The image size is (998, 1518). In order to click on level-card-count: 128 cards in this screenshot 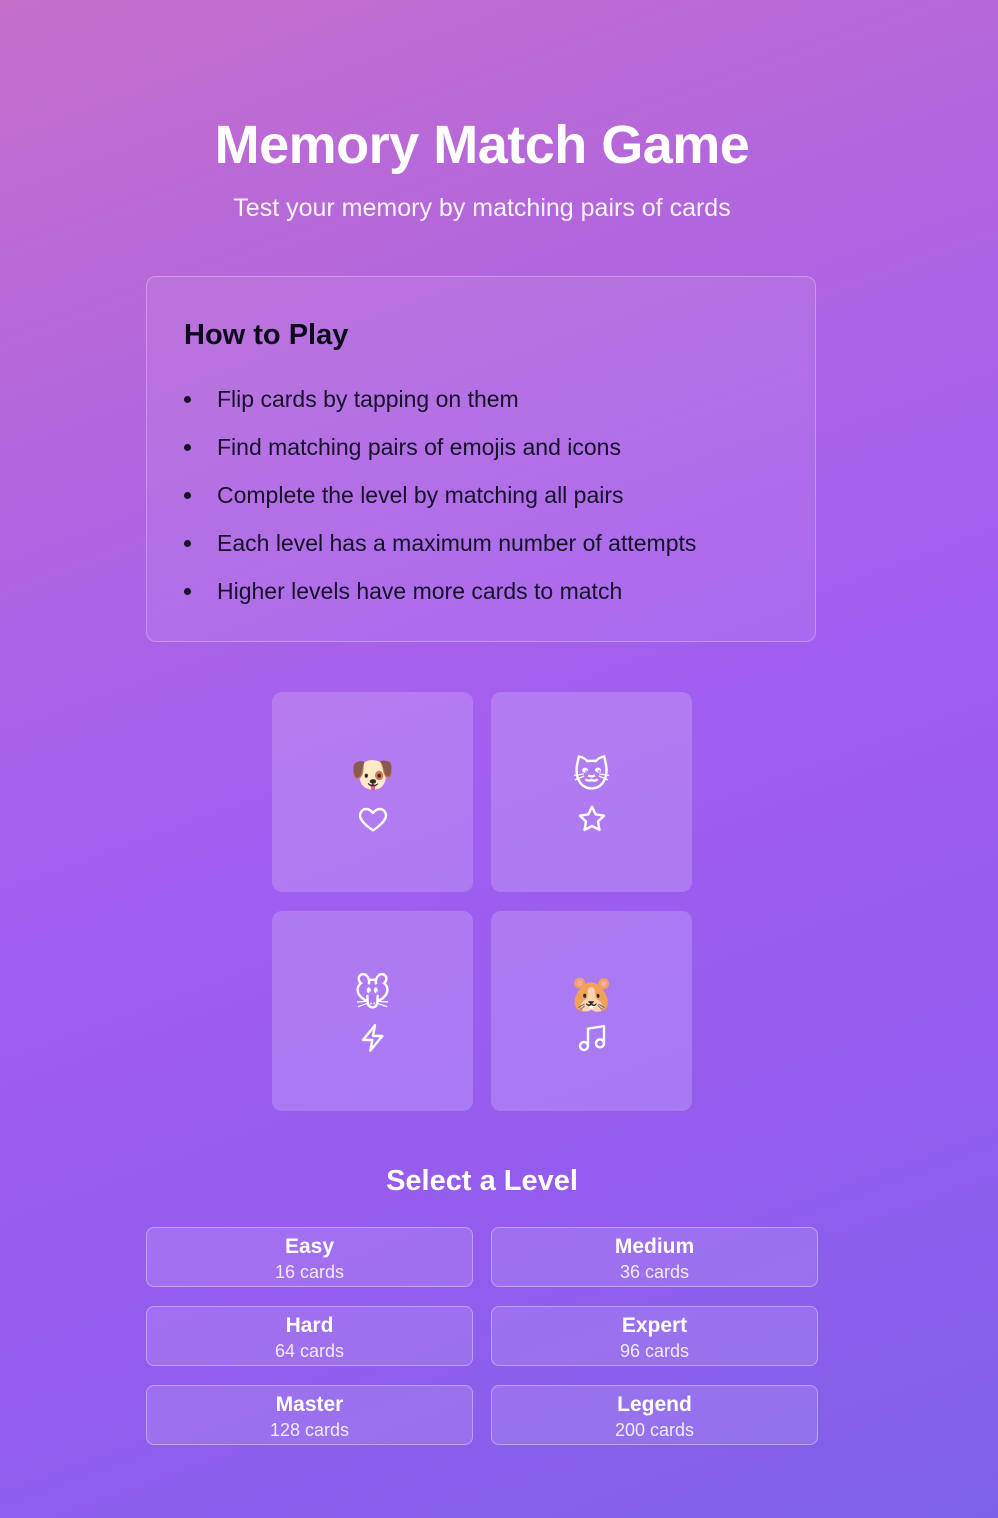, I will do `click(309, 1430)`.